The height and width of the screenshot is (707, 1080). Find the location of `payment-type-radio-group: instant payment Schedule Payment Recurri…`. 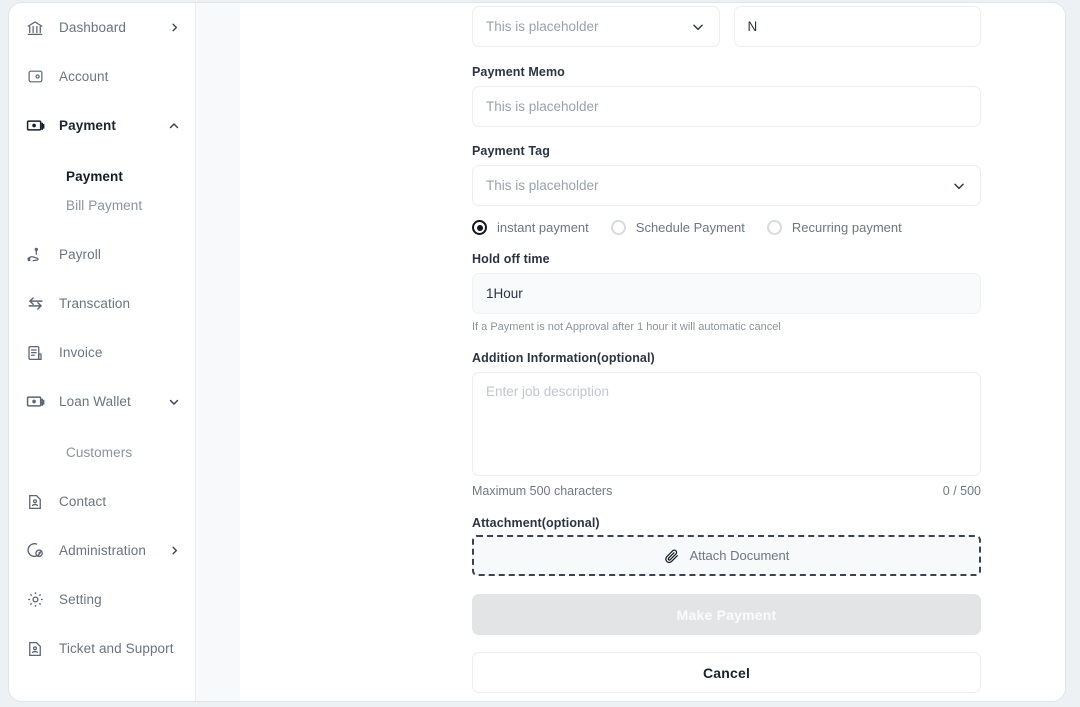

payment-type-radio-group: instant payment Schedule Payment Recurri… is located at coordinates (726, 227).